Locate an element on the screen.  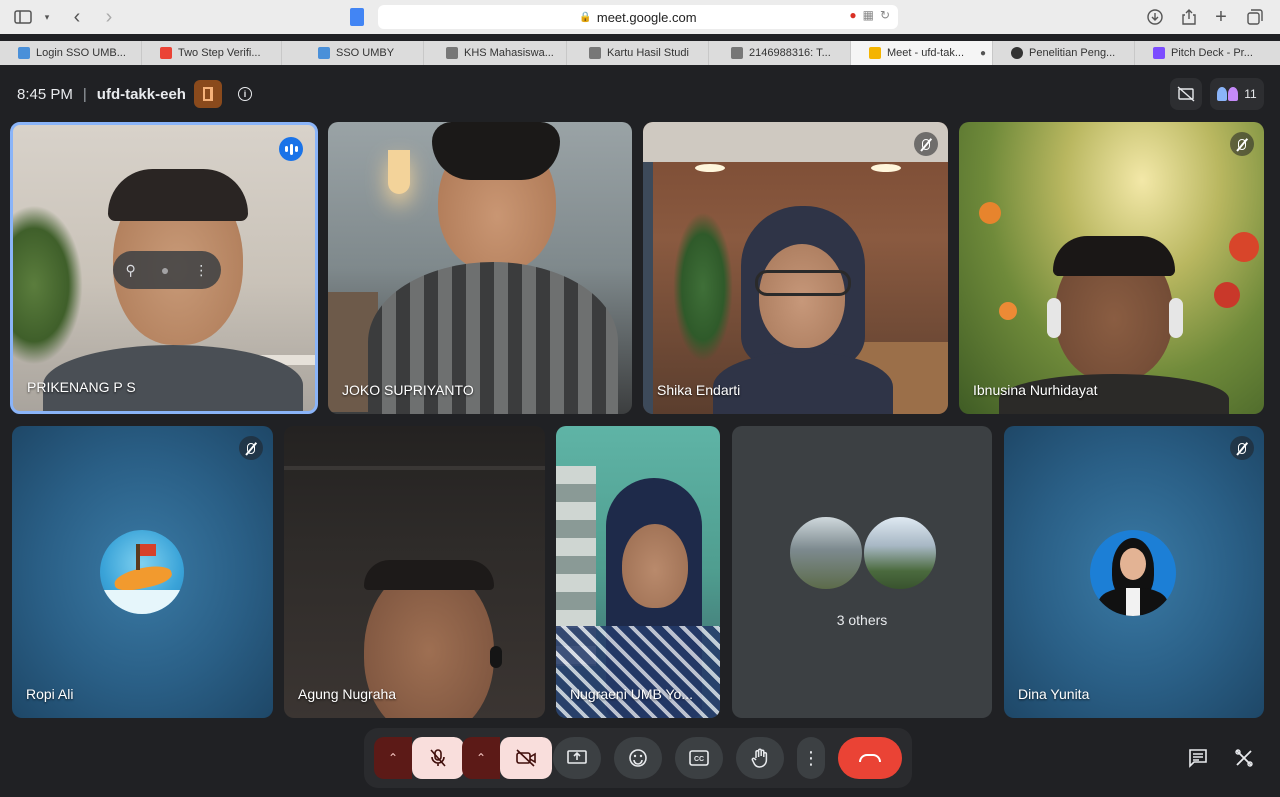
captions-button: CC is located at coordinates (699, 758).